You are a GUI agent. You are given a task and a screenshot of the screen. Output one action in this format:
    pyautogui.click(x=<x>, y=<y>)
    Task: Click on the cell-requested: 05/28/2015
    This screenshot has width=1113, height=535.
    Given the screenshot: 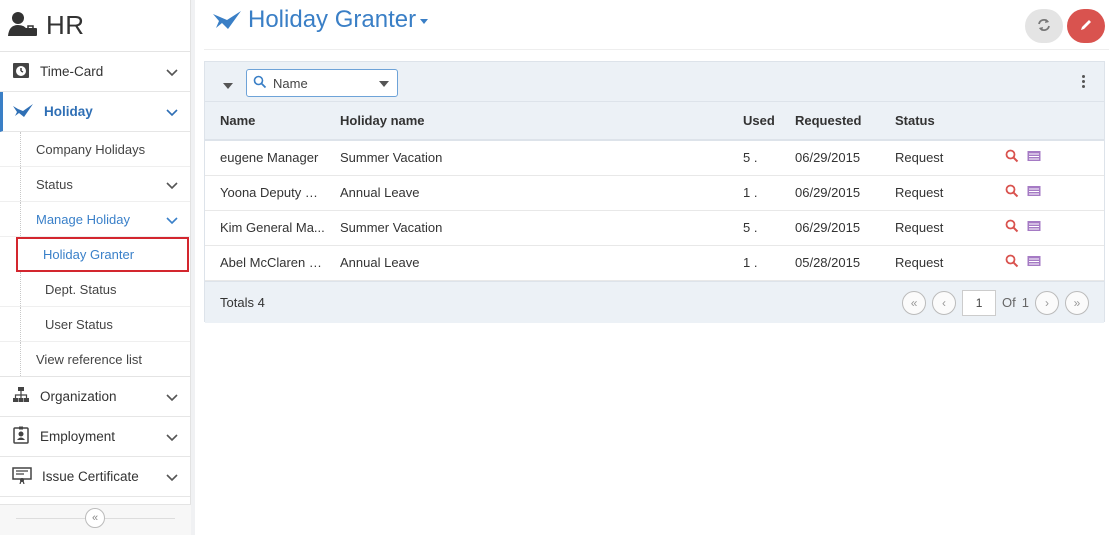 What is the action you would take?
    pyautogui.click(x=828, y=262)
    